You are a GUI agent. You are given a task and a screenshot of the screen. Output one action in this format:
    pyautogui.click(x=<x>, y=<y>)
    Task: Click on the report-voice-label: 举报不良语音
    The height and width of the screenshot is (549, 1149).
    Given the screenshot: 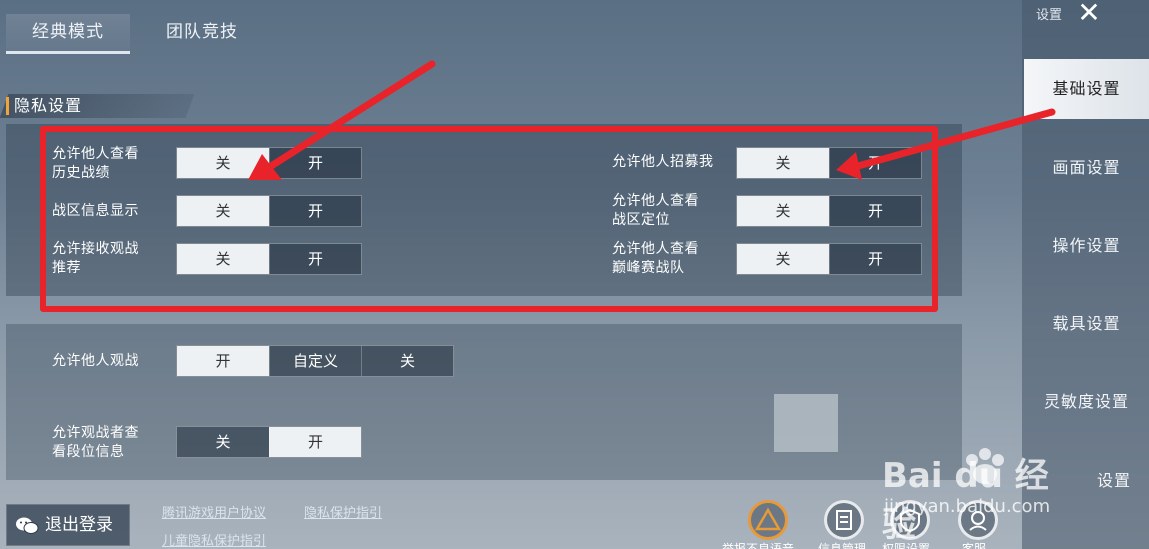 What is the action you would take?
    pyautogui.click(x=758, y=545)
    